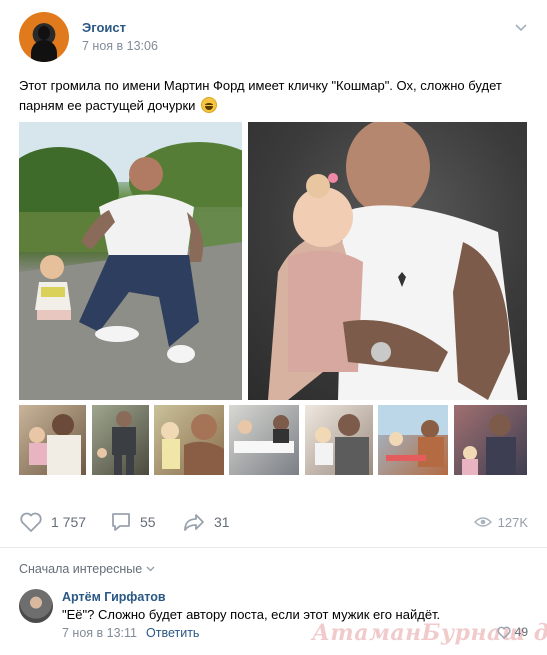 The width and height of the screenshot is (547, 655). I want to click on eye-icon, so click(482, 522).